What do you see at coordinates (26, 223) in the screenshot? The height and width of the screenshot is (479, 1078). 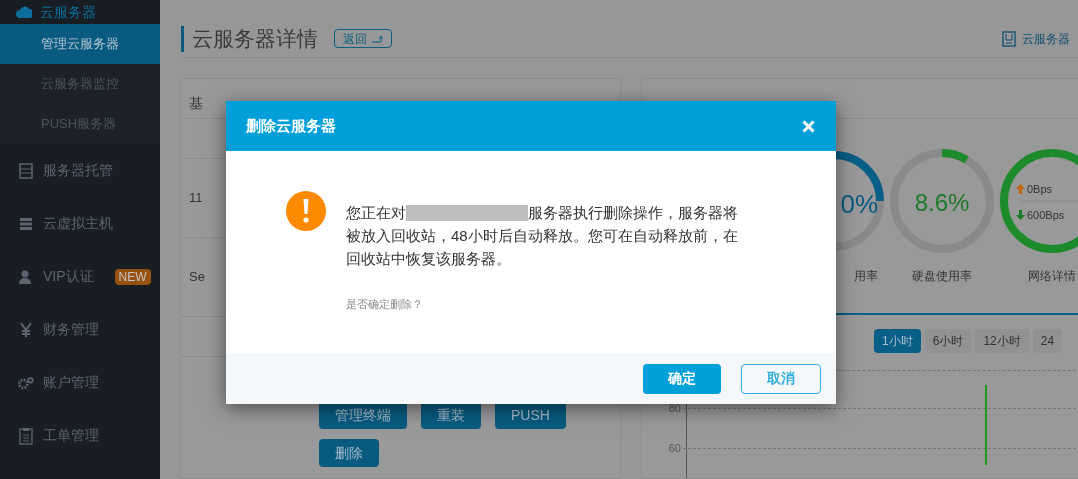 I see `server-icon` at bounding box center [26, 223].